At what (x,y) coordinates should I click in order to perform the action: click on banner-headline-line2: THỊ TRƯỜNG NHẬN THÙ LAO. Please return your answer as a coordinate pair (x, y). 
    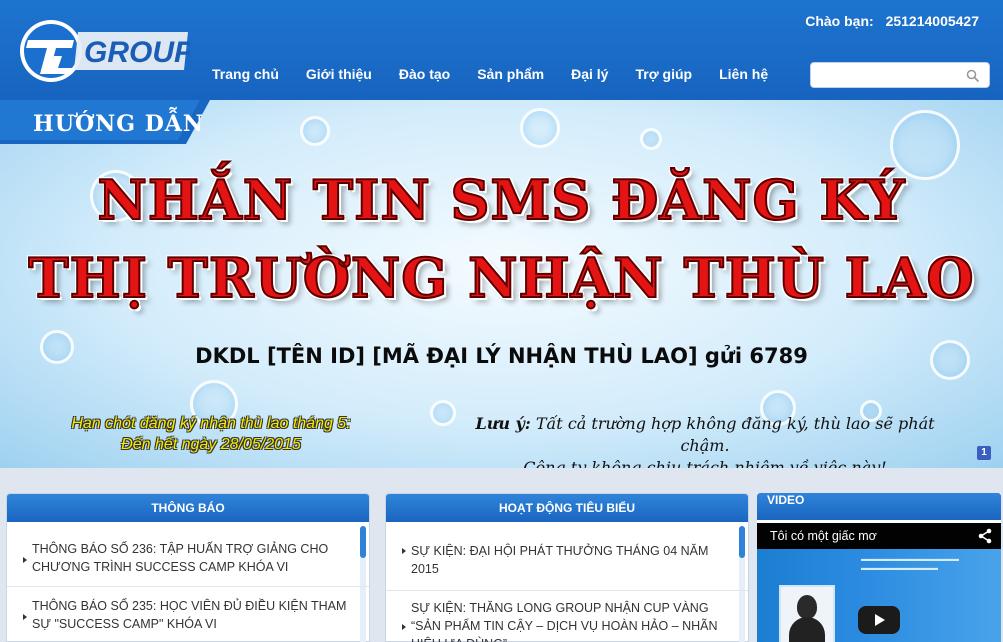
    Looking at the image, I should click on (501, 278).